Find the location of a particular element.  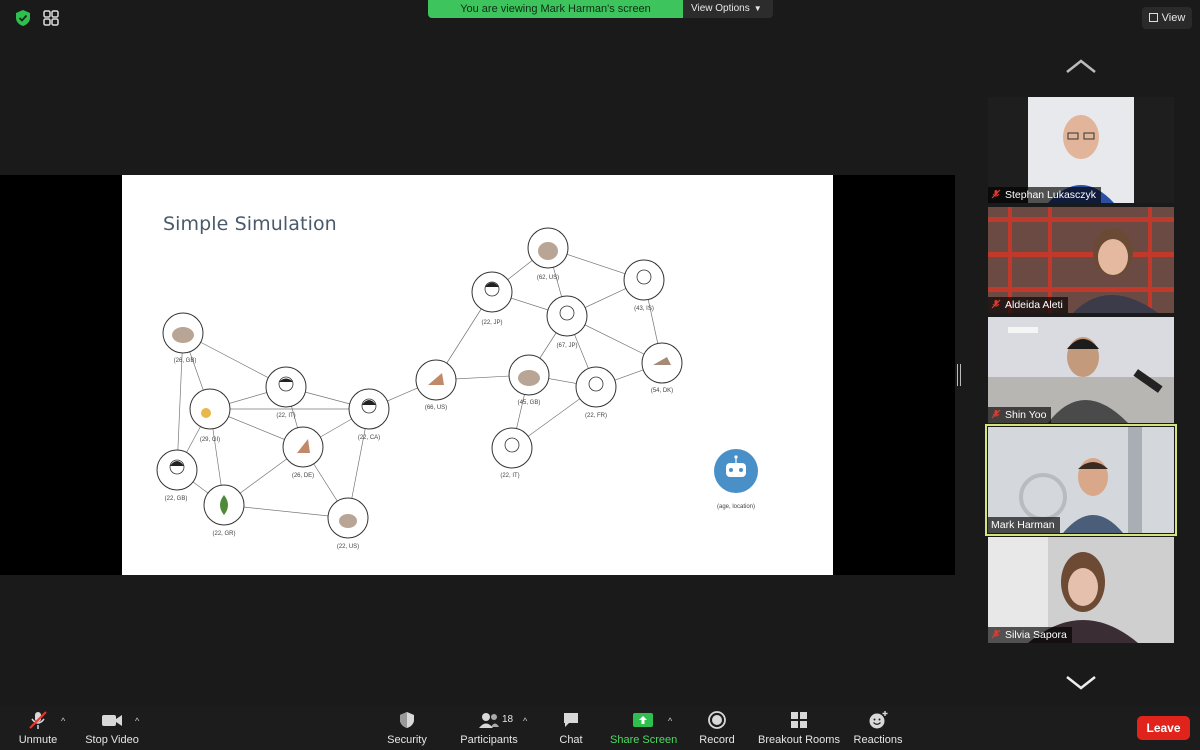

view-button: View is located at coordinates (1167, 18).